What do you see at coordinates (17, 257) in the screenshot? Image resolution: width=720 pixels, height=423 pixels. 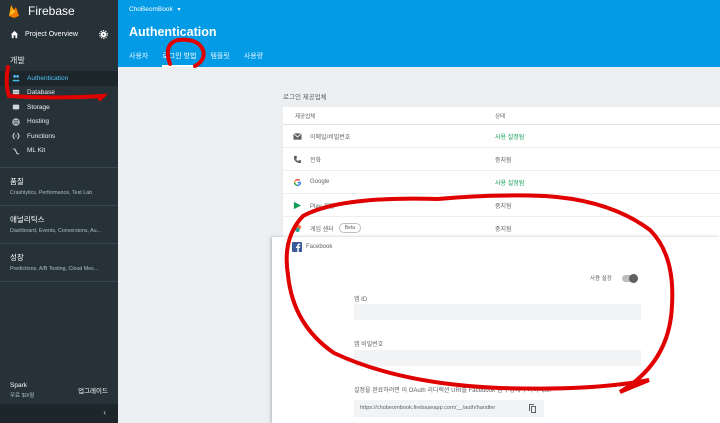 I see `section-title: 성장` at bounding box center [17, 257].